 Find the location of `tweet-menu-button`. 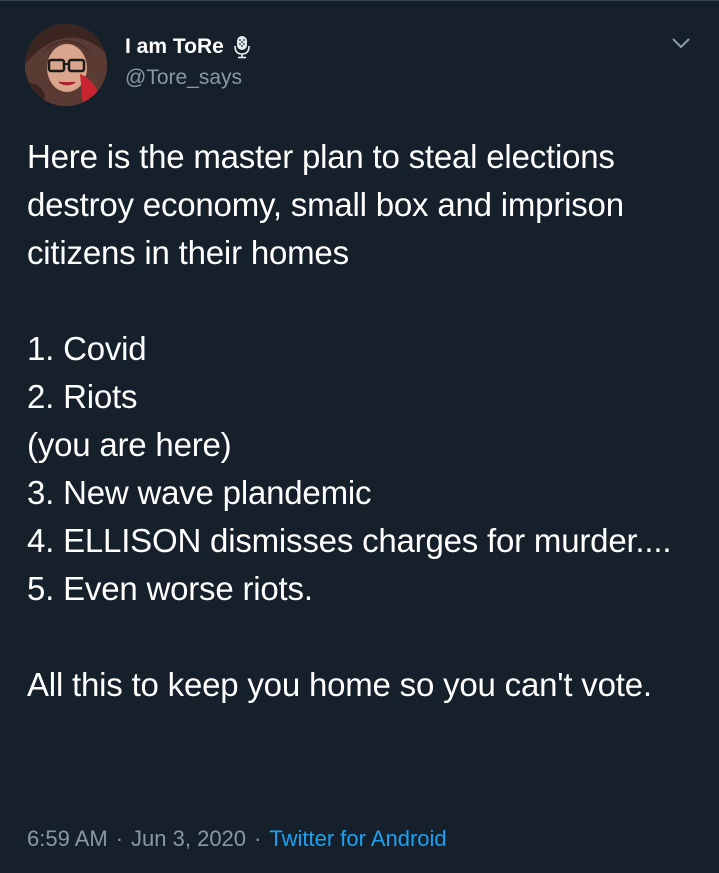

tweet-menu-button is located at coordinates (681, 45).